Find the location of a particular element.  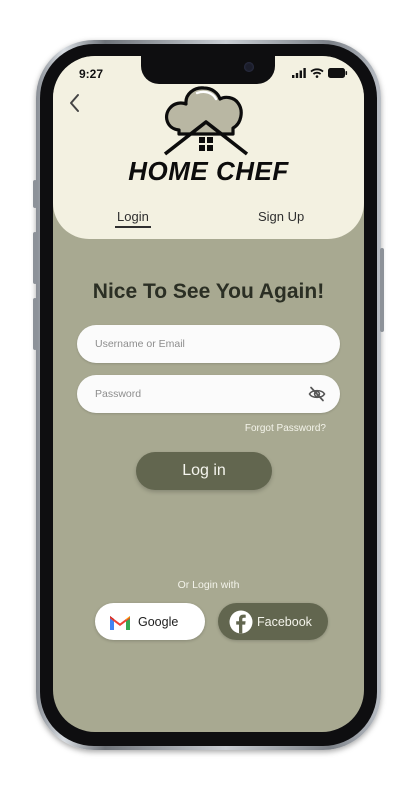

tab-sign-up-label: Sign Up is located at coordinates (281, 216).